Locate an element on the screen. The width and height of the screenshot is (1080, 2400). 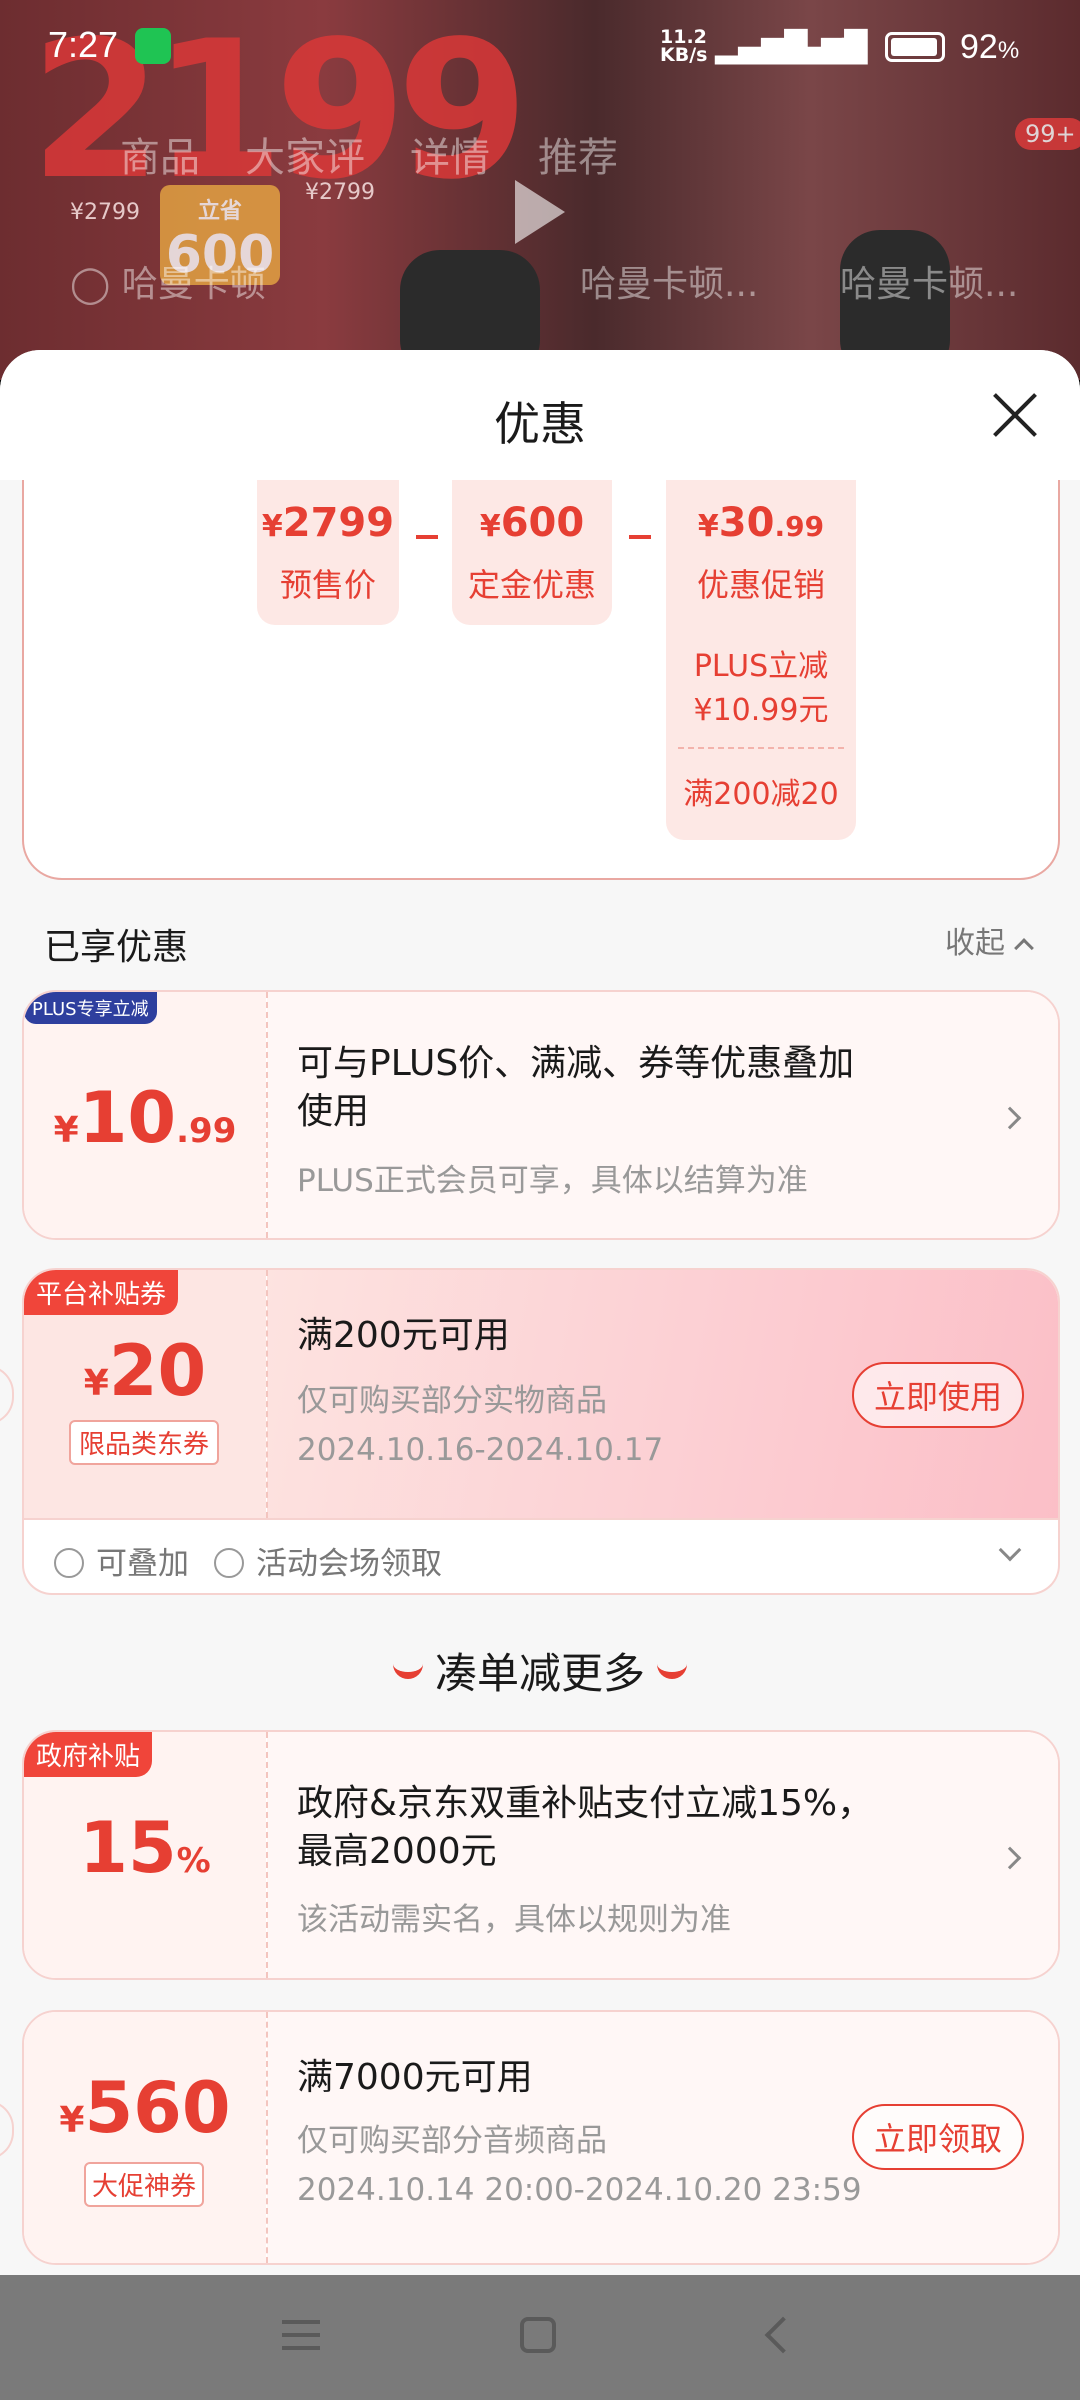
bg-search-item: ◯ 哈曼卡顿 is located at coordinates (168, 281).